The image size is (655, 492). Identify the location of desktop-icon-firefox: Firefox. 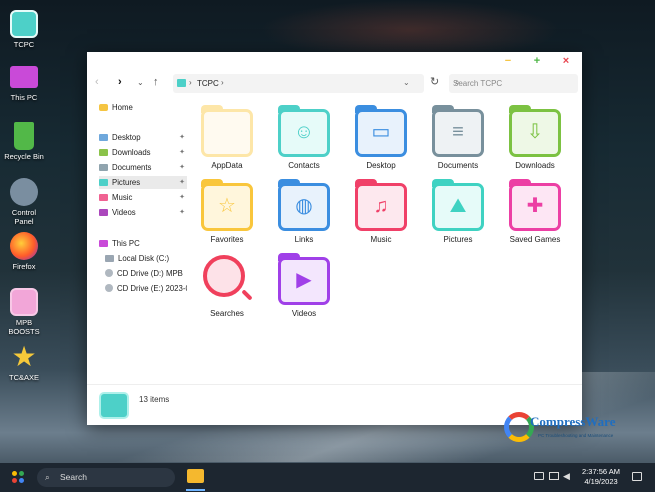
(24, 251).